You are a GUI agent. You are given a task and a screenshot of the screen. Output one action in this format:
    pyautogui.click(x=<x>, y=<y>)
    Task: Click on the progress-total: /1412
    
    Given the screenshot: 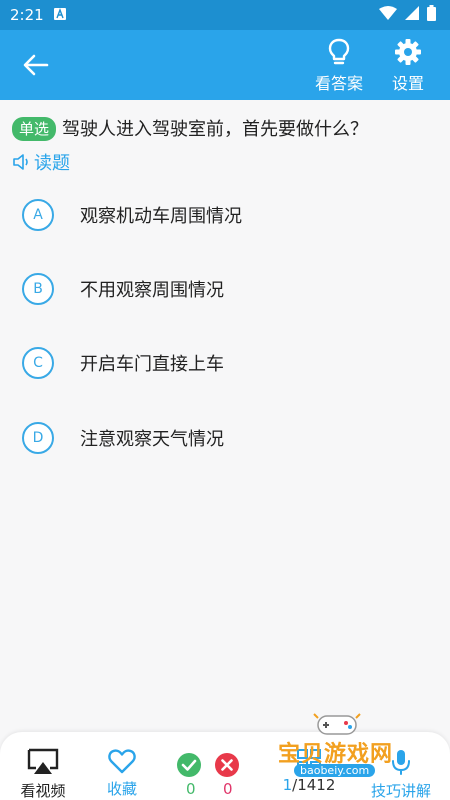 What is the action you would take?
    pyautogui.click(x=314, y=785)
    